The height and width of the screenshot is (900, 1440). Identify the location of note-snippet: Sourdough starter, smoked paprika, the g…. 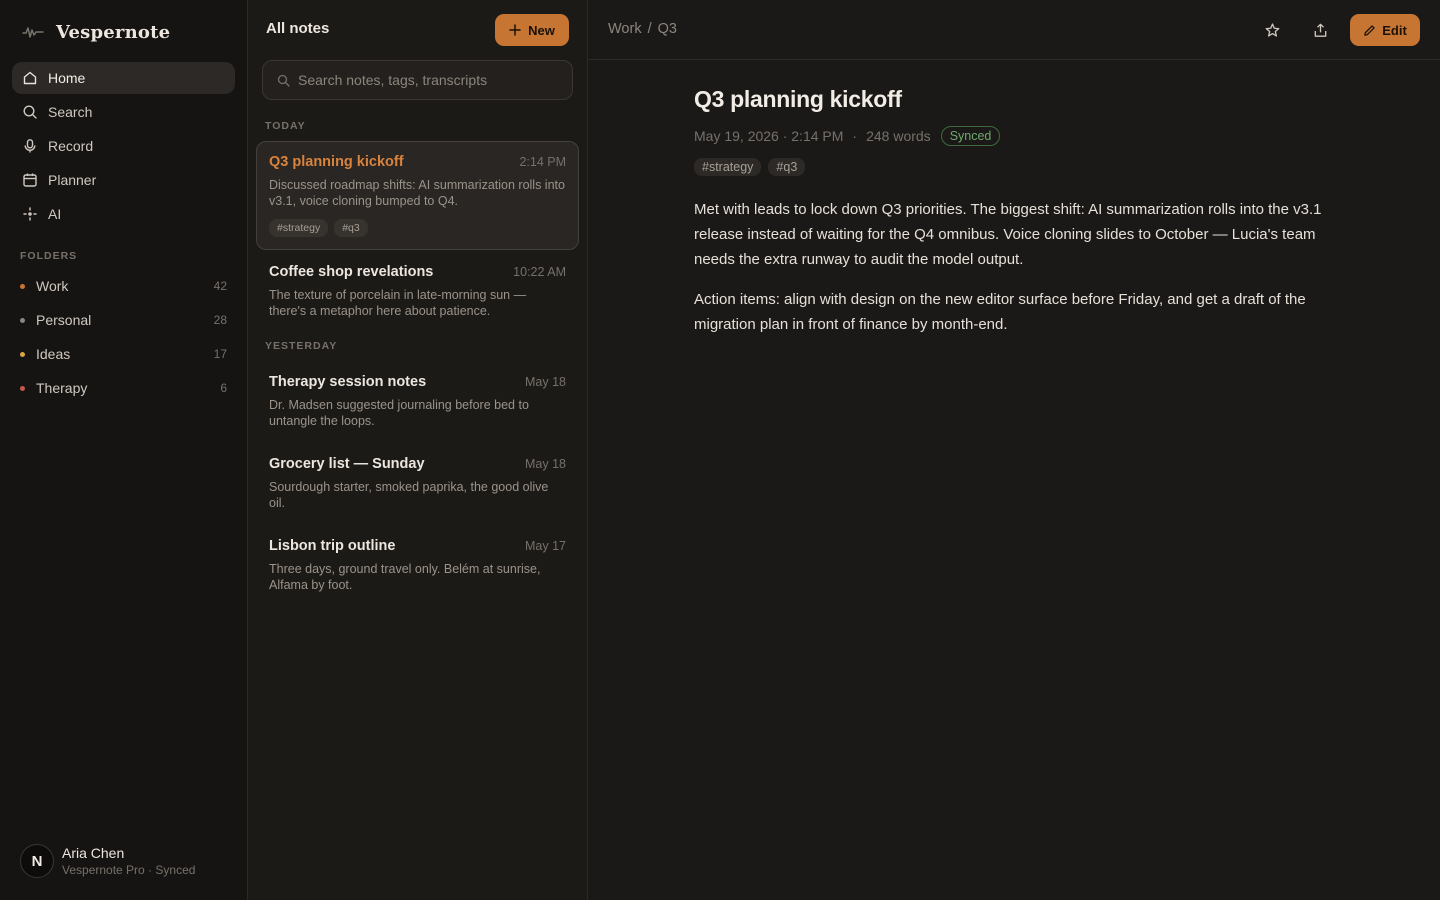
(409, 495).